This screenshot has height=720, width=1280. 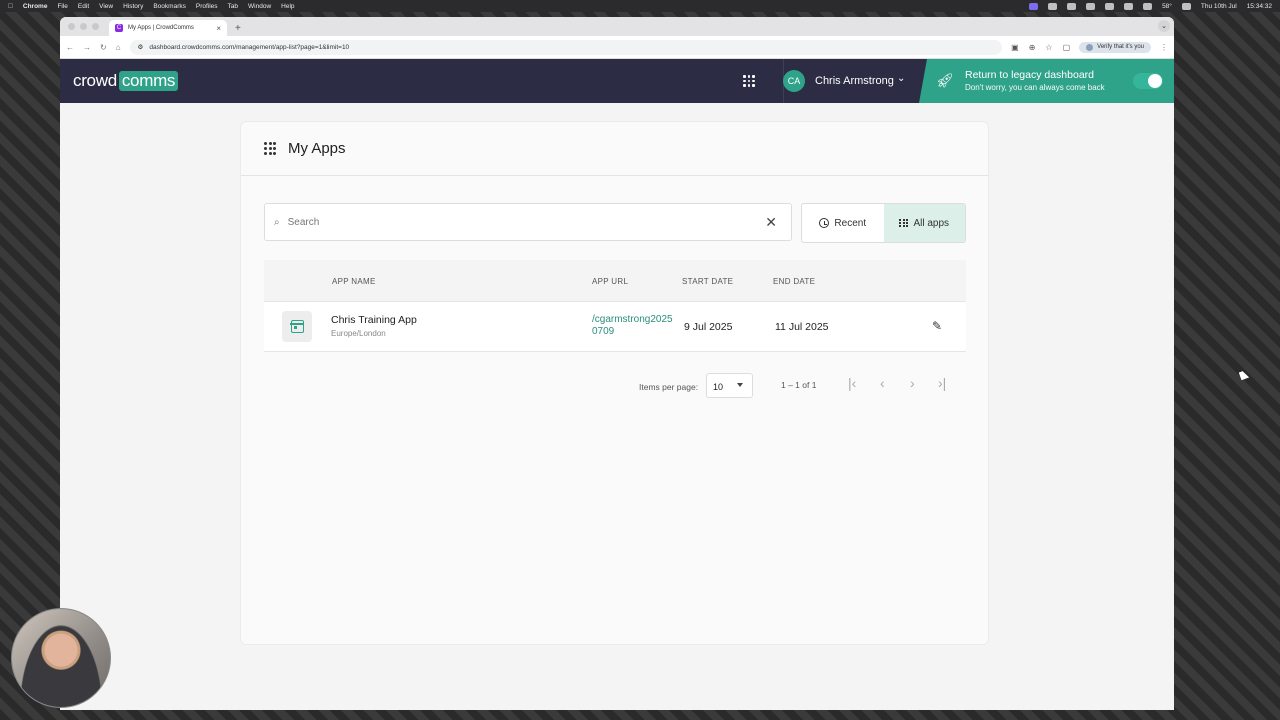 What do you see at coordinates (207, 6) in the screenshot?
I see `menu-profiles: Profiles` at bounding box center [207, 6].